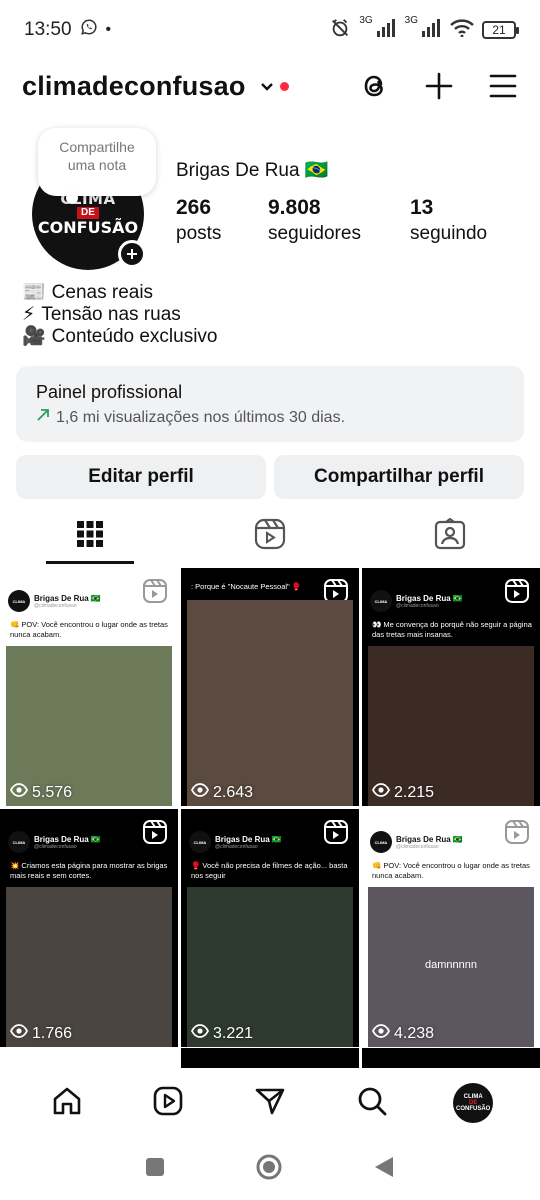  Describe the element at coordinates (270, 1103) in the screenshot. I see `nav-direct` at that location.